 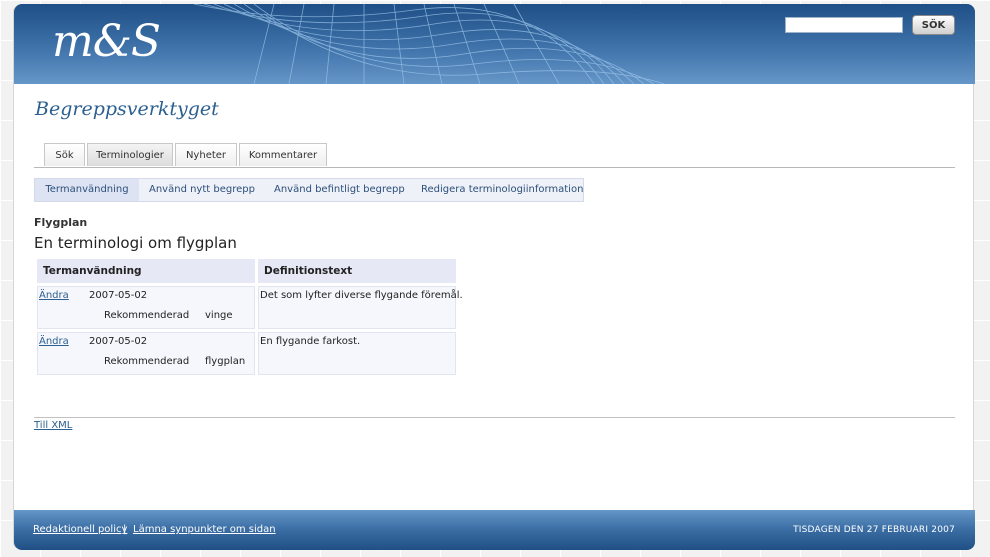 What do you see at coordinates (225, 361) in the screenshot?
I see `term-name: flygplan` at bounding box center [225, 361].